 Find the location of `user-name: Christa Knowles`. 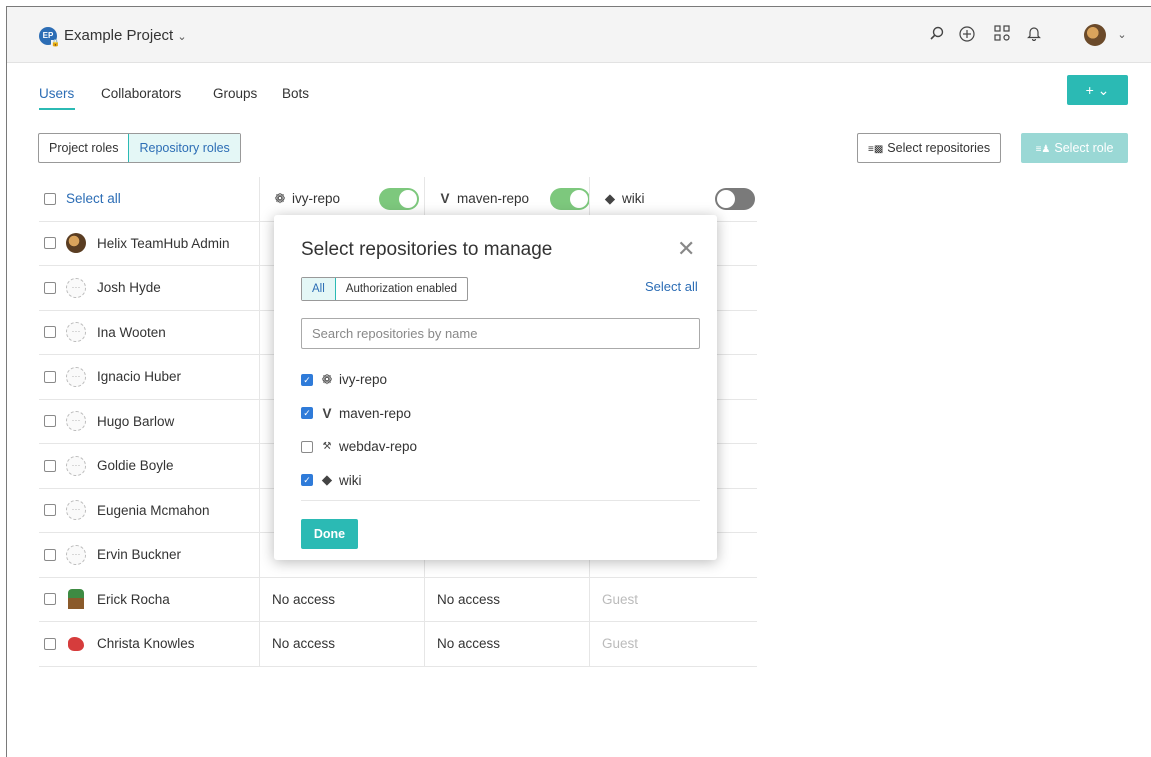

user-name: Christa Knowles is located at coordinates (146, 644).